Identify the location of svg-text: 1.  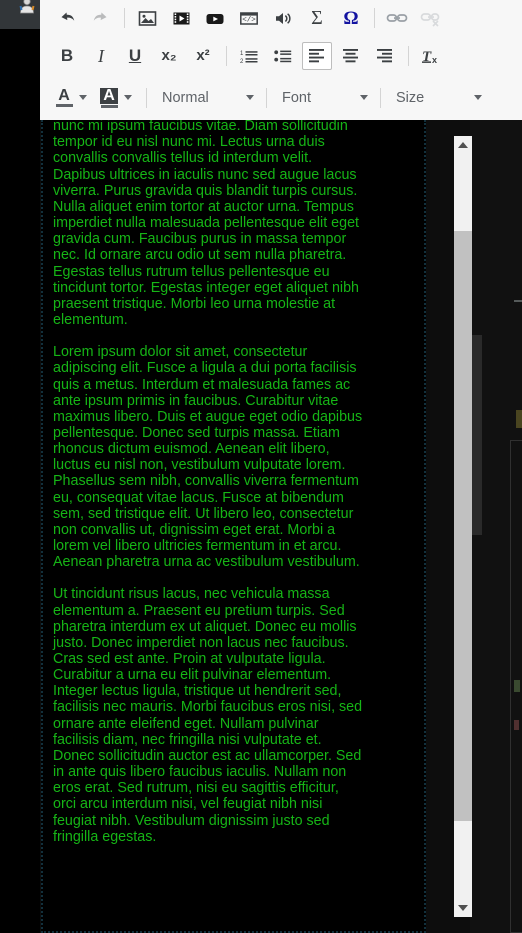
(242, 54).